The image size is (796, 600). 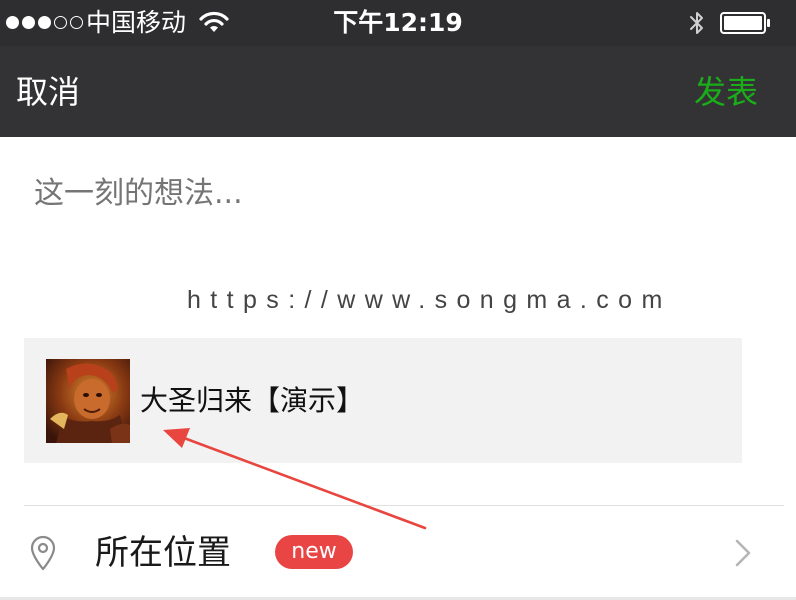 What do you see at coordinates (252, 400) in the screenshot?
I see `shared-link-title: 大圣归来【演示】` at bounding box center [252, 400].